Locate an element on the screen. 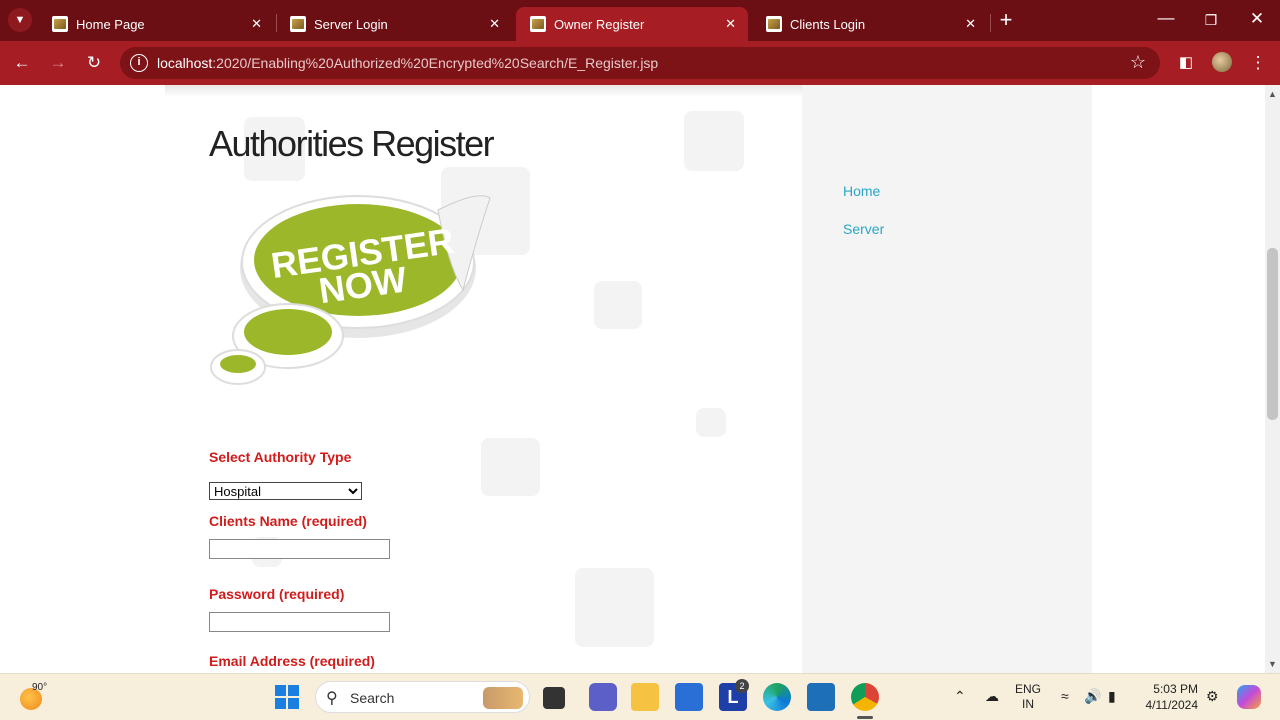 The image size is (1280, 720). side-panel-icon: ◧ is located at coordinates (1186, 63).